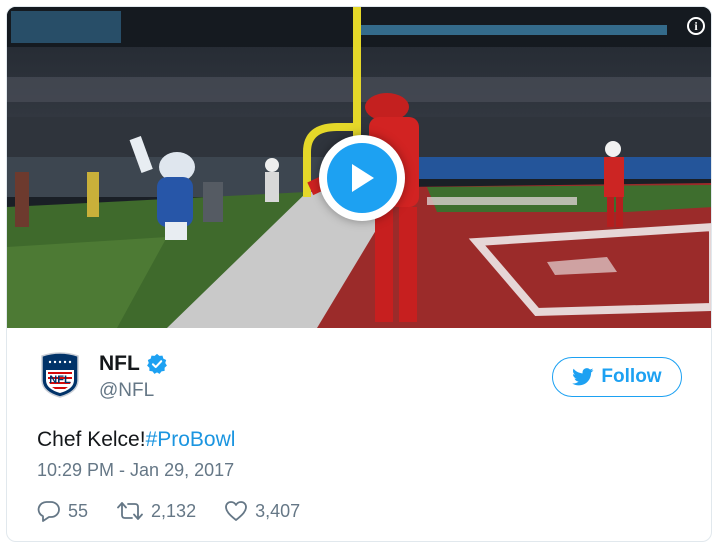  Describe the element at coordinates (174, 510) in the screenshot. I see `retweet-count: 2,132` at that location.